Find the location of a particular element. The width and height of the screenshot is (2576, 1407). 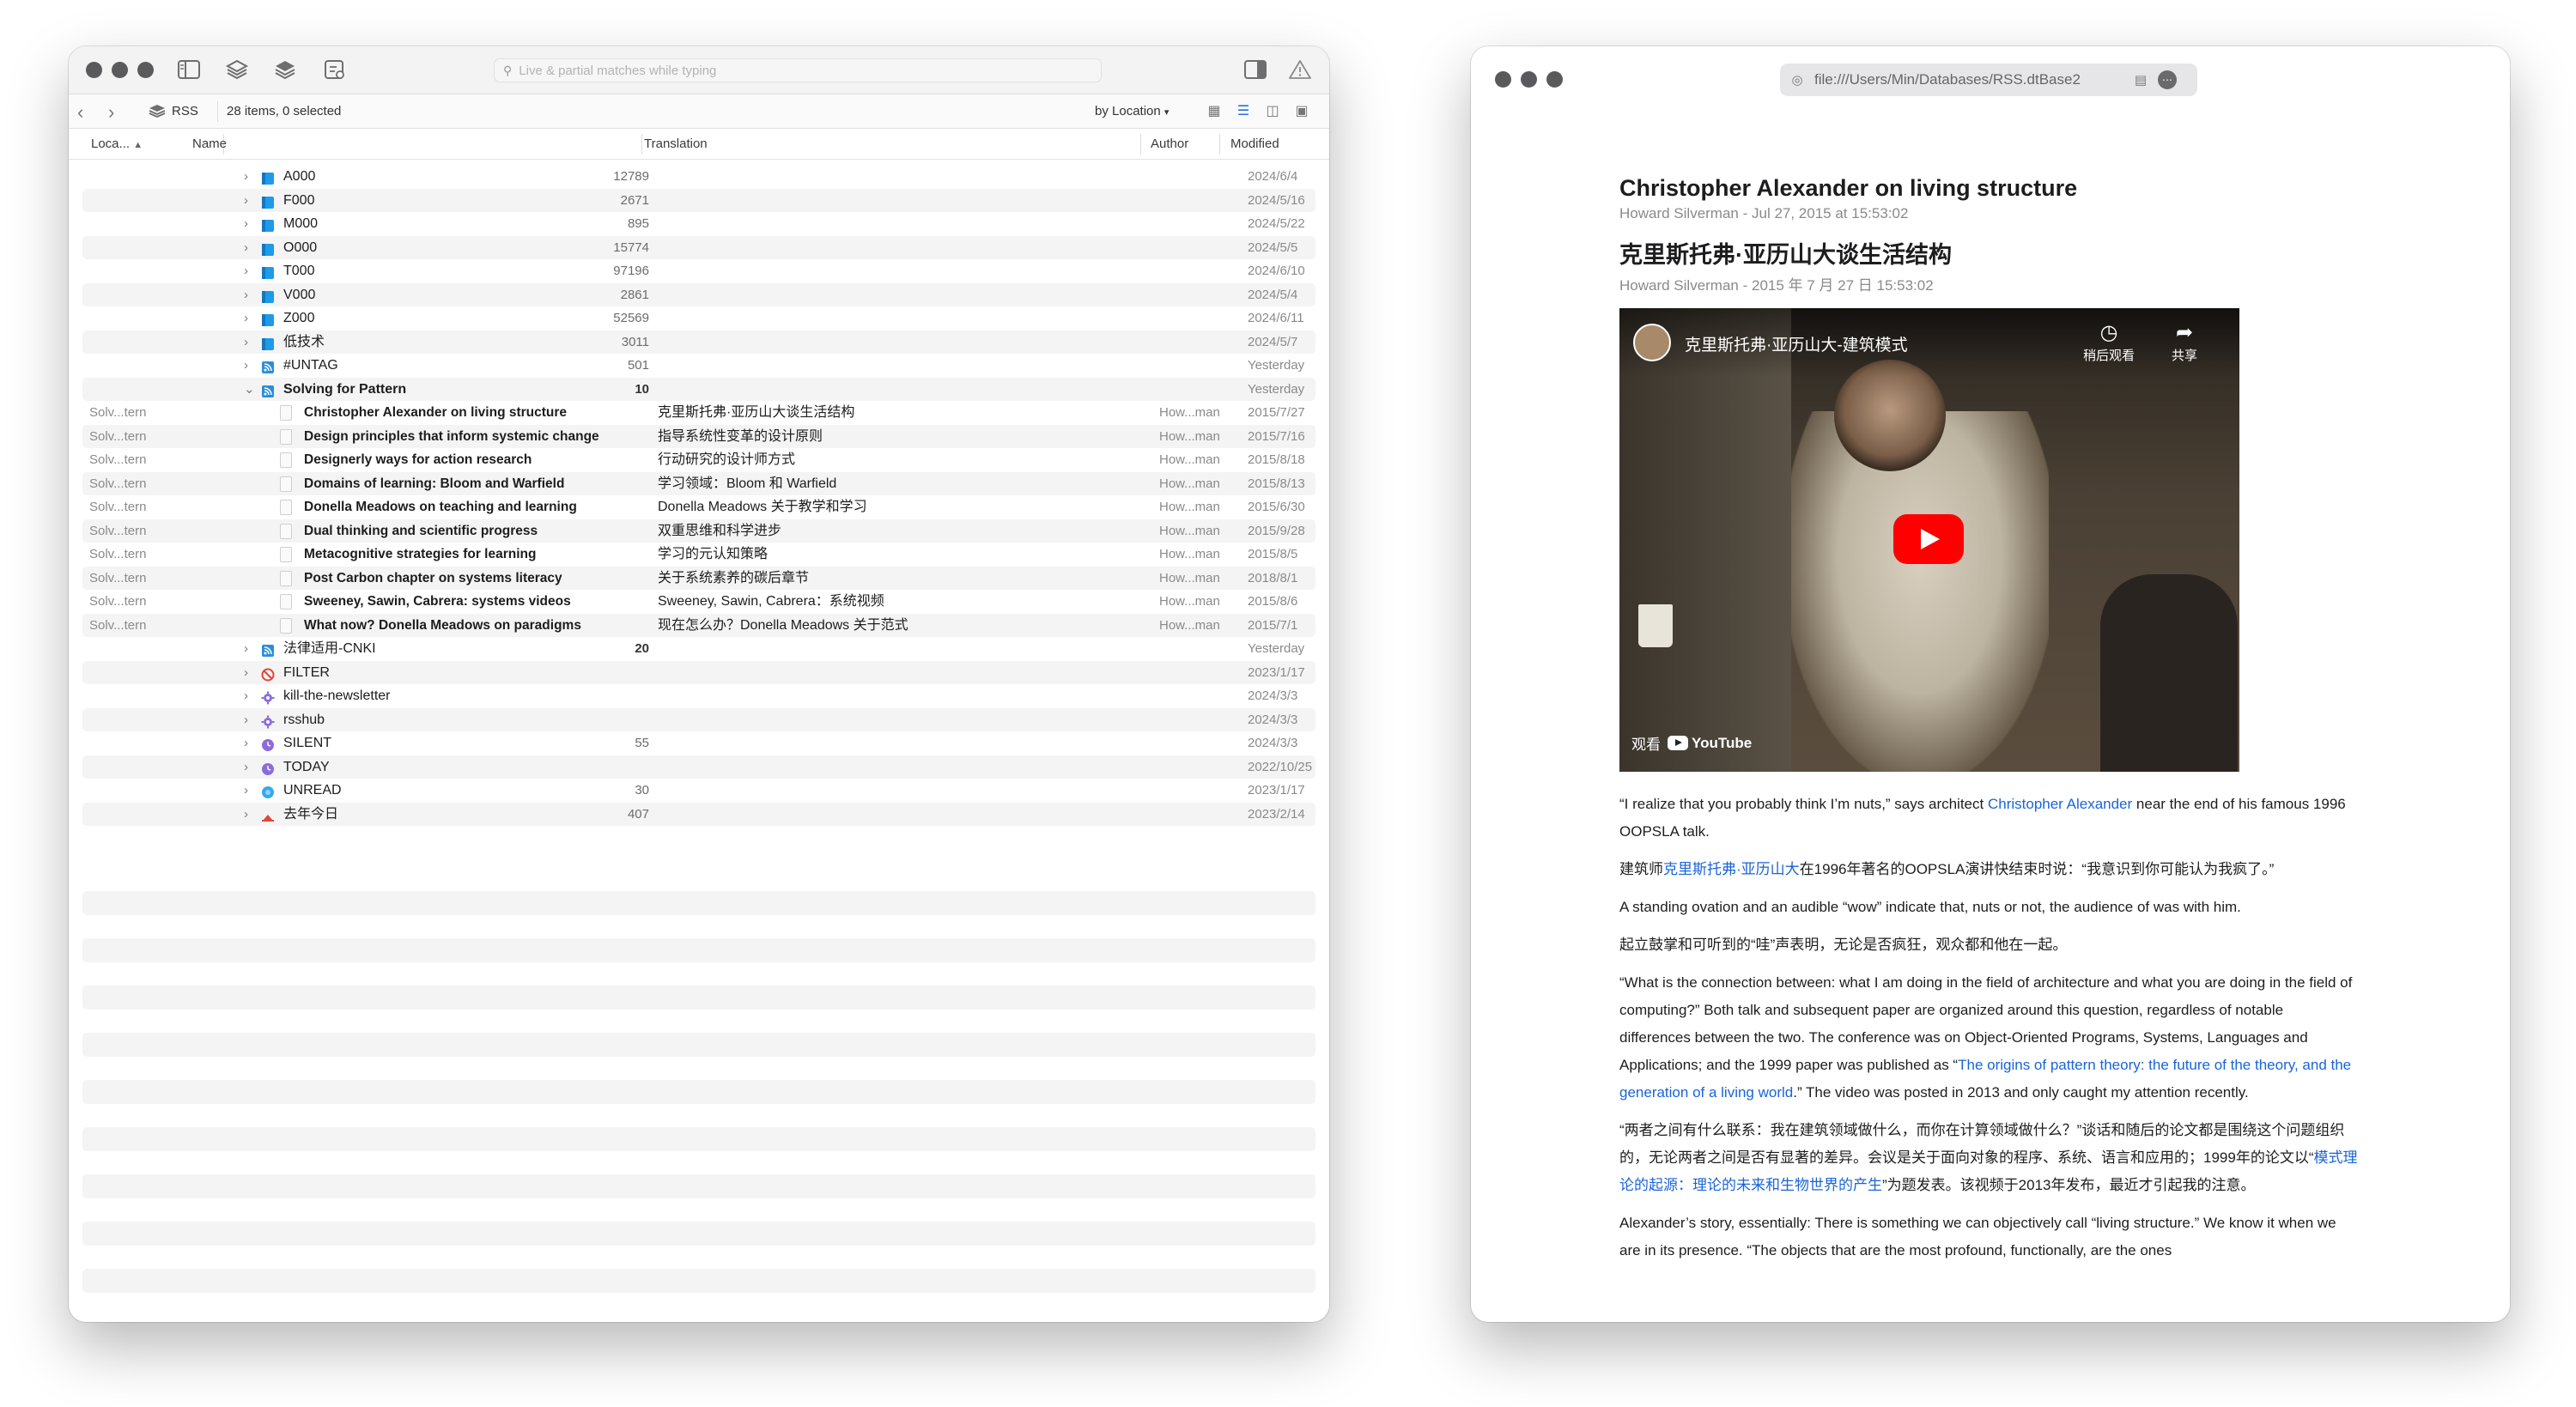

modified-date: 2015/8/5 is located at coordinates (1273, 554).